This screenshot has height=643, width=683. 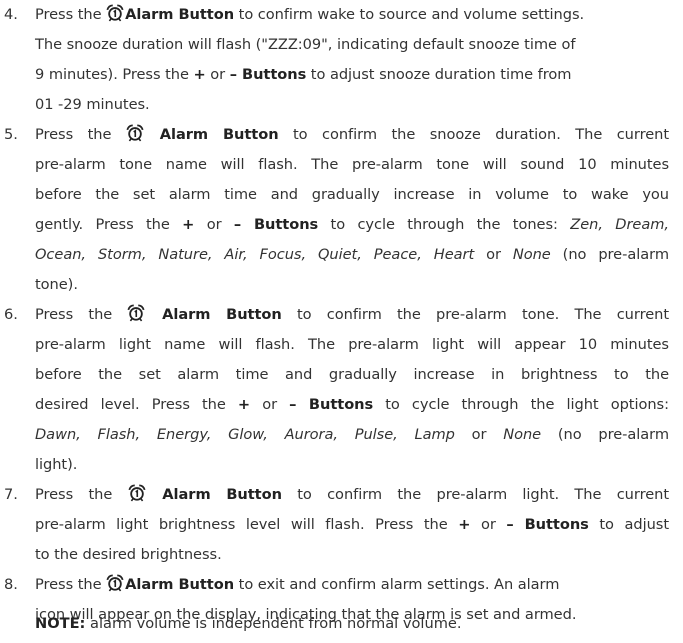 What do you see at coordinates (521, 404) in the screenshot?
I see `text-run: to cycle through the light options:` at bounding box center [521, 404].